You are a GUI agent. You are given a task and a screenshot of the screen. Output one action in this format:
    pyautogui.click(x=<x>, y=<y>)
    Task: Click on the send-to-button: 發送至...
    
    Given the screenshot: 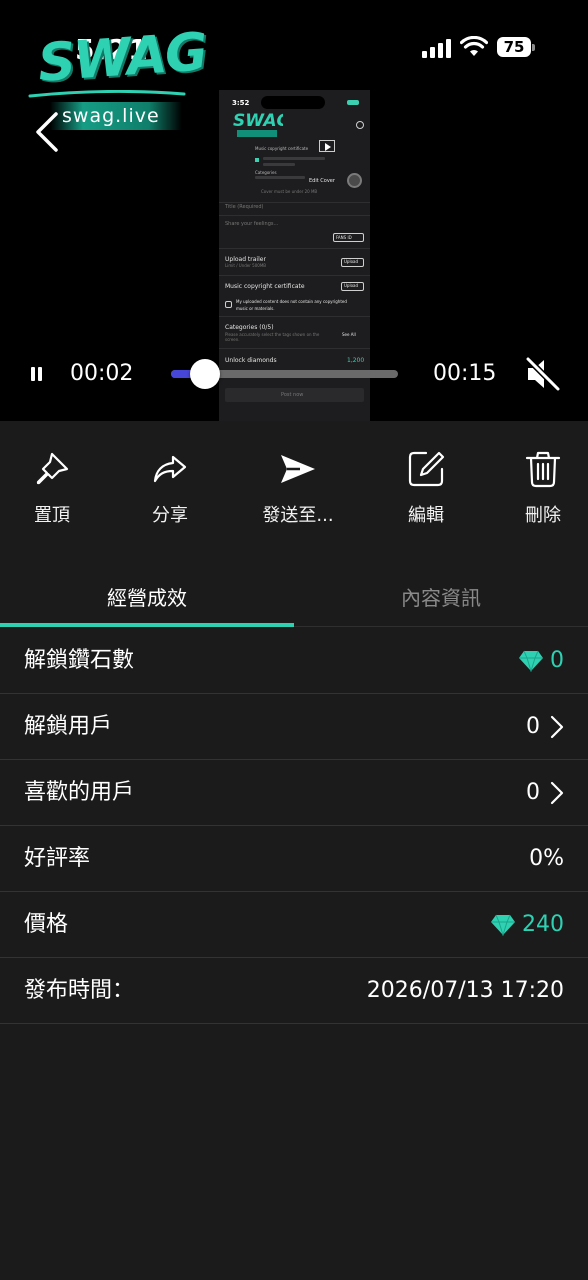 What is the action you would take?
    pyautogui.click(x=298, y=494)
    